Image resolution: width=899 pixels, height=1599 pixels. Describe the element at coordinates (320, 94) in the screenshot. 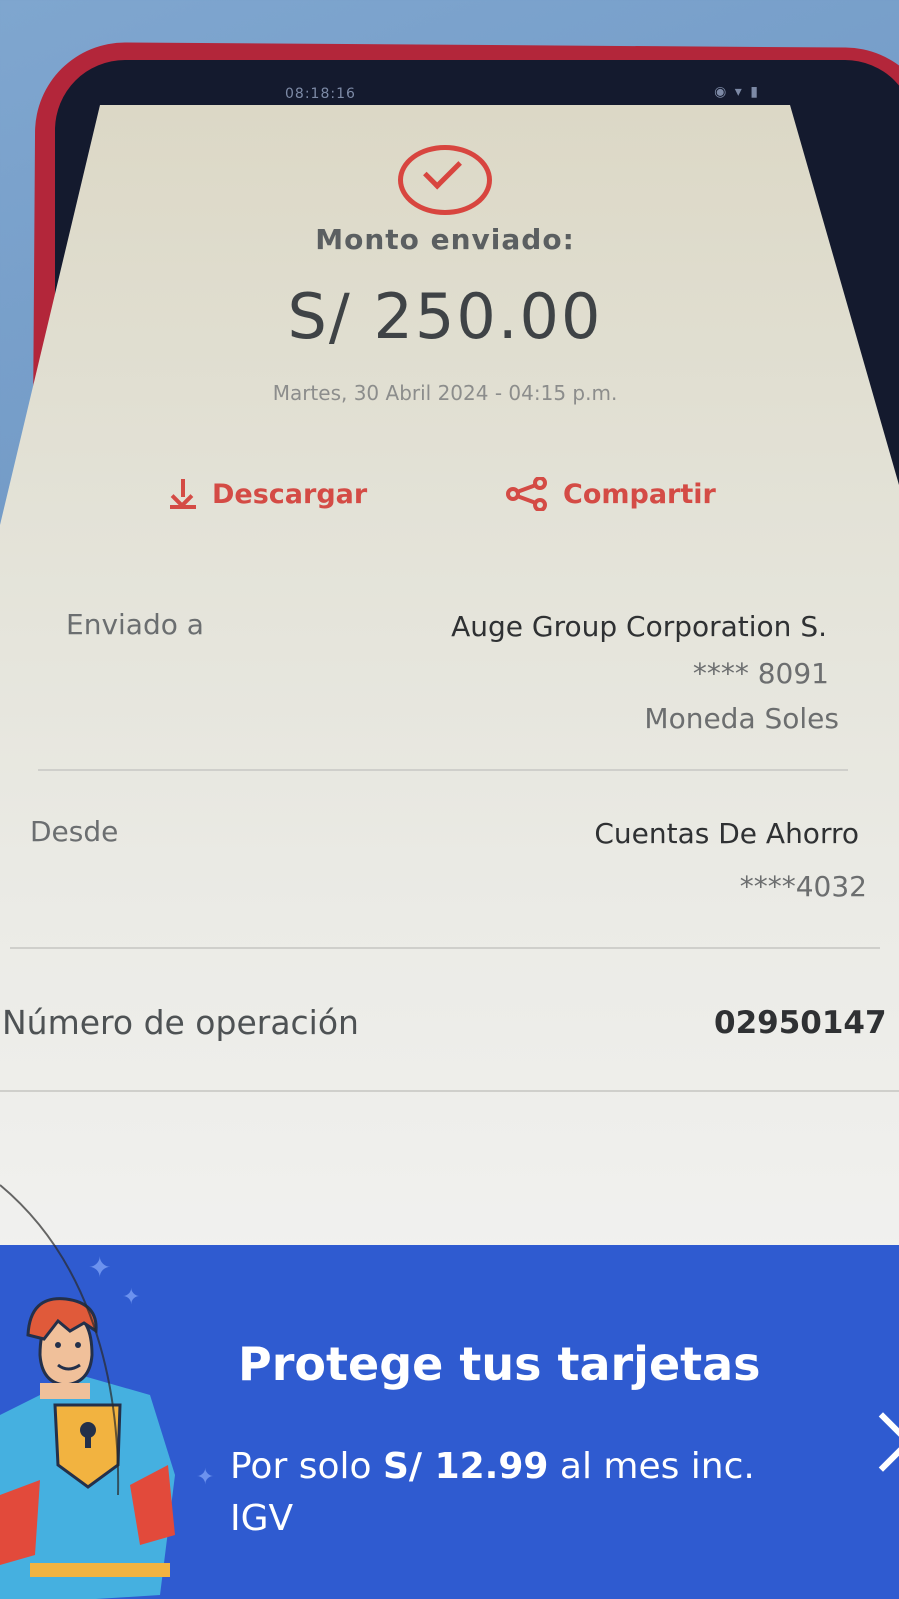

I see `status-time: 08:18:16` at that location.